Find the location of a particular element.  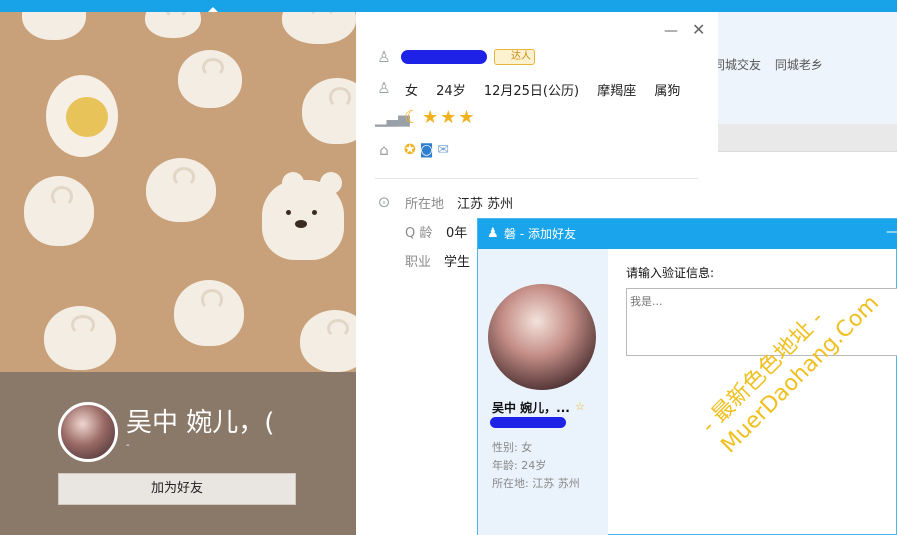

gender-value: 女 is located at coordinates (412, 91).